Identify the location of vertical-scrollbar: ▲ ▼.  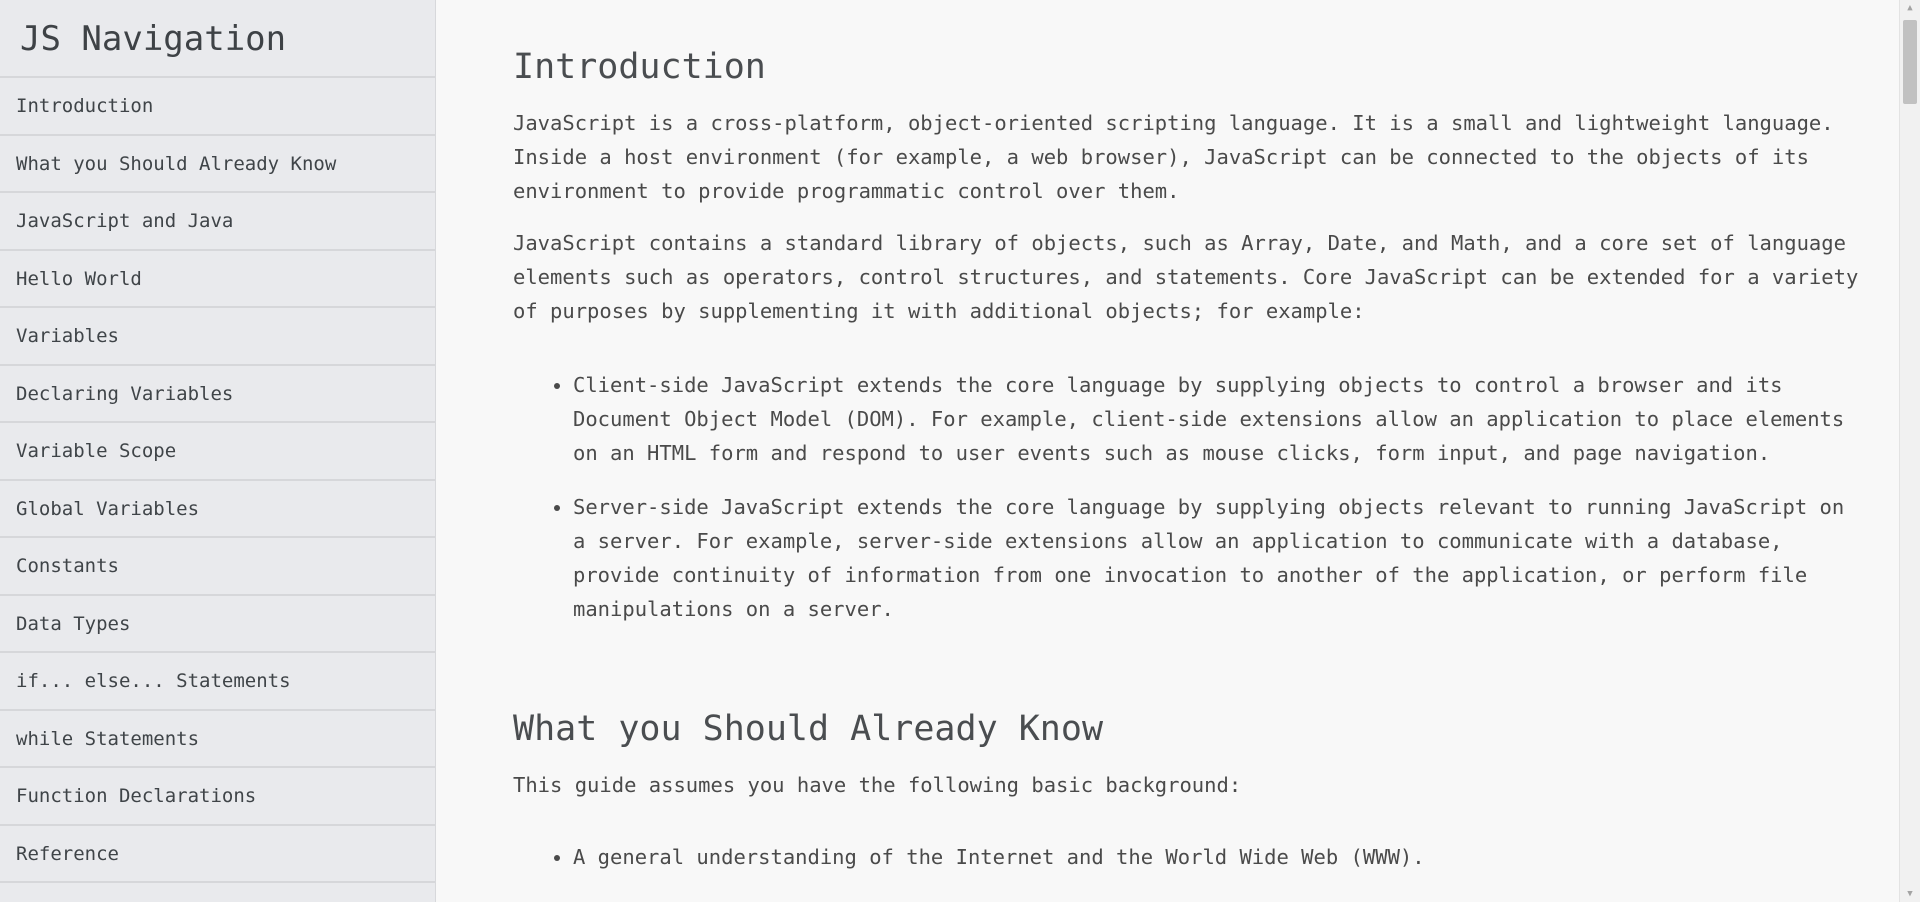
(1909, 451).